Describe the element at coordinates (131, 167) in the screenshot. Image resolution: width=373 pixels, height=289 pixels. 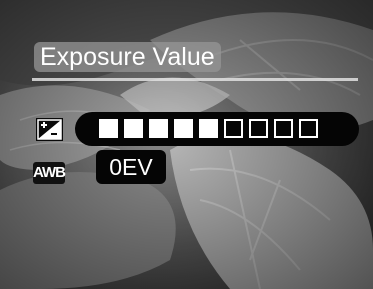
I see `exposure-value-label: 0EV` at that location.